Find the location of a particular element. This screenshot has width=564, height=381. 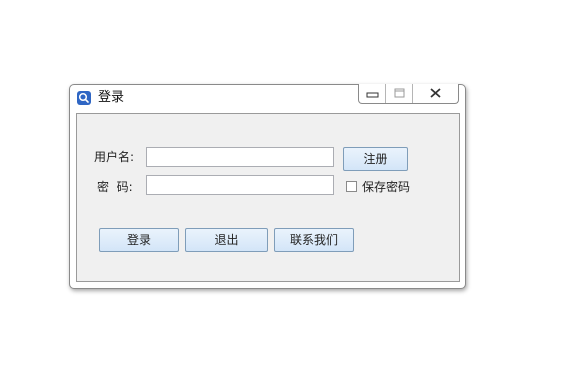

username-label: 用户名: is located at coordinates (114, 157).